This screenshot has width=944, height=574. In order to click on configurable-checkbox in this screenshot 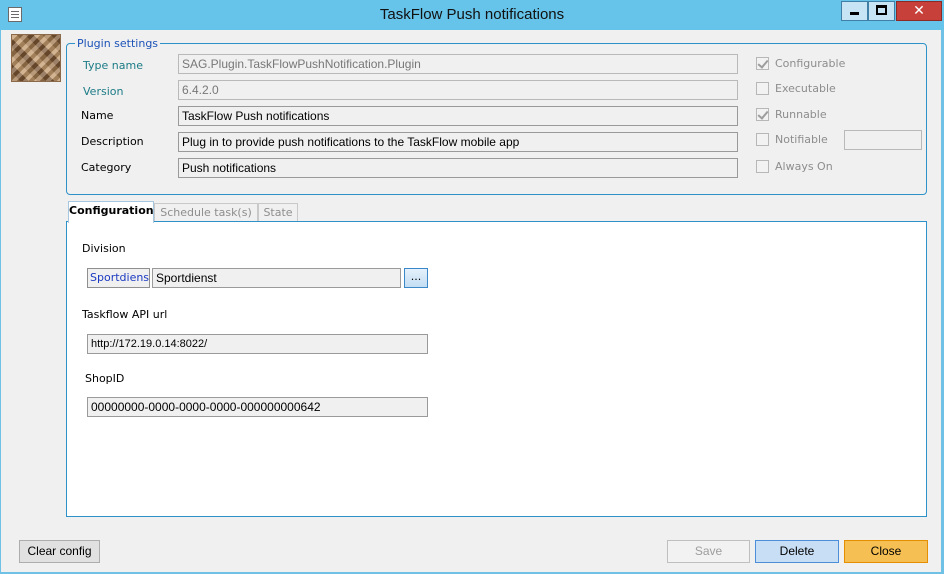, I will do `click(762, 63)`.